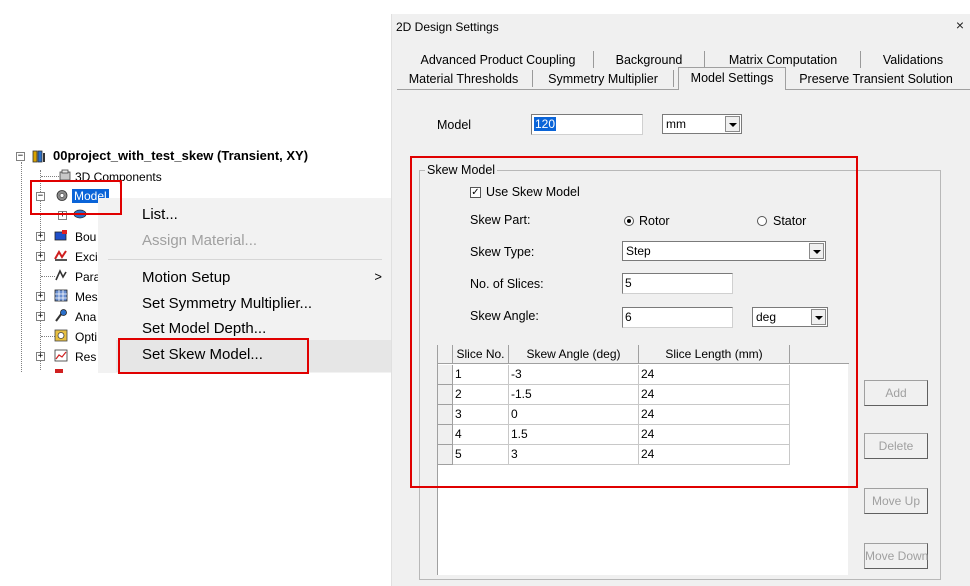  What do you see at coordinates (60, 255) in the screenshot?
I see `excitations-icon` at bounding box center [60, 255].